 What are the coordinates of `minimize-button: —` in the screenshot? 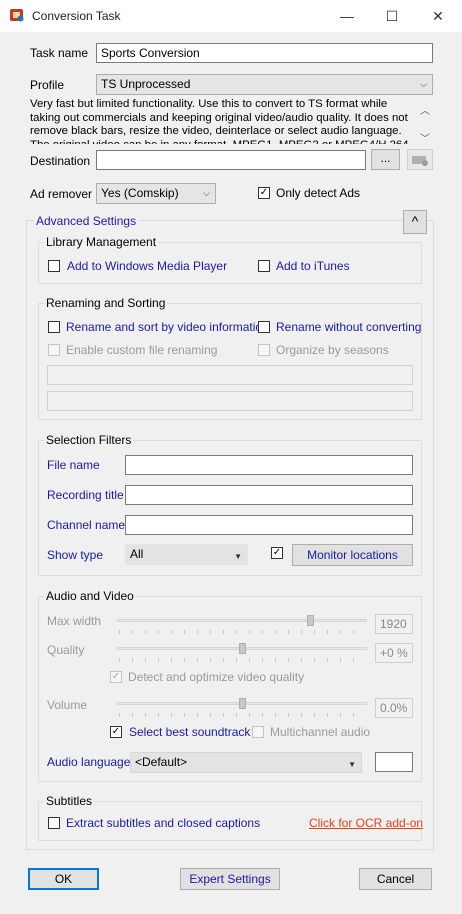 It's located at (347, 16).